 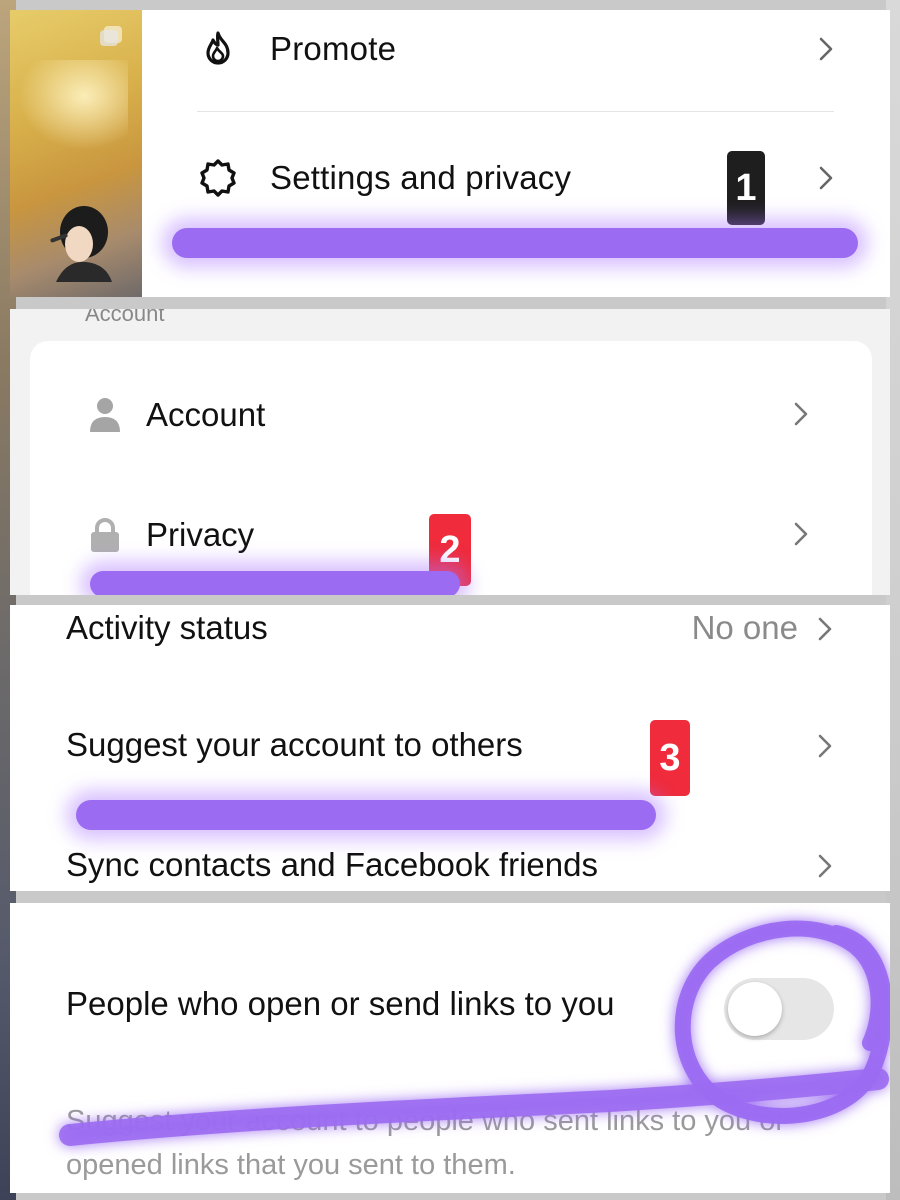 What do you see at coordinates (744, 627) in the screenshot?
I see `privacy-item-value: No one` at bounding box center [744, 627].